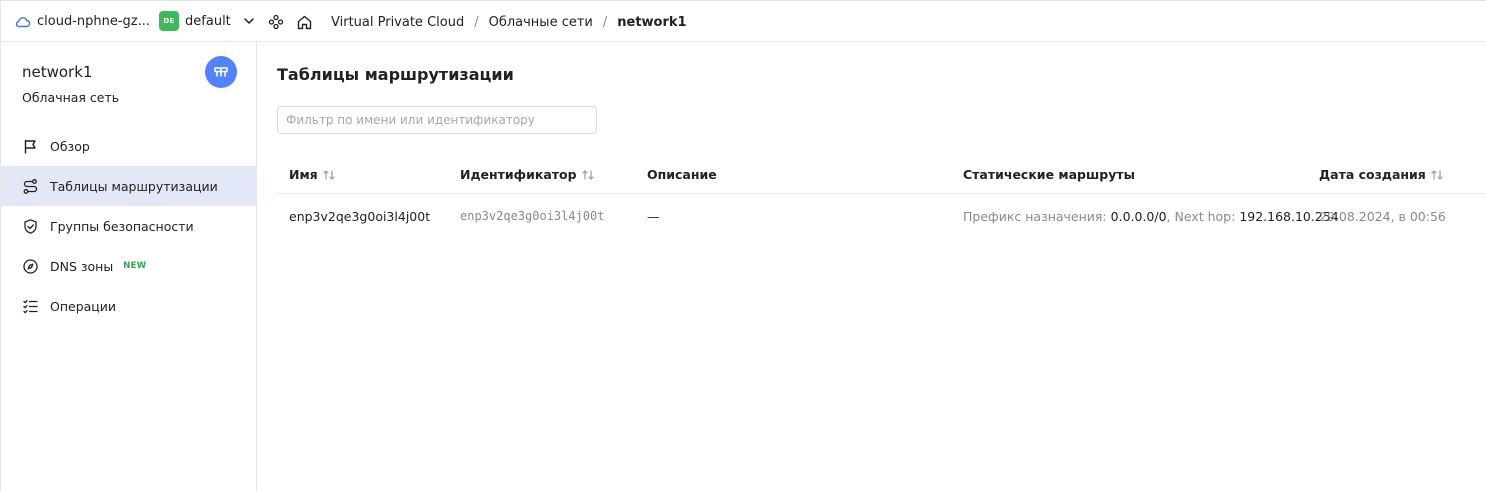 This screenshot has width=1486, height=492. I want to click on sidebar-item-security-groups: Группы безопасности, so click(129, 226).